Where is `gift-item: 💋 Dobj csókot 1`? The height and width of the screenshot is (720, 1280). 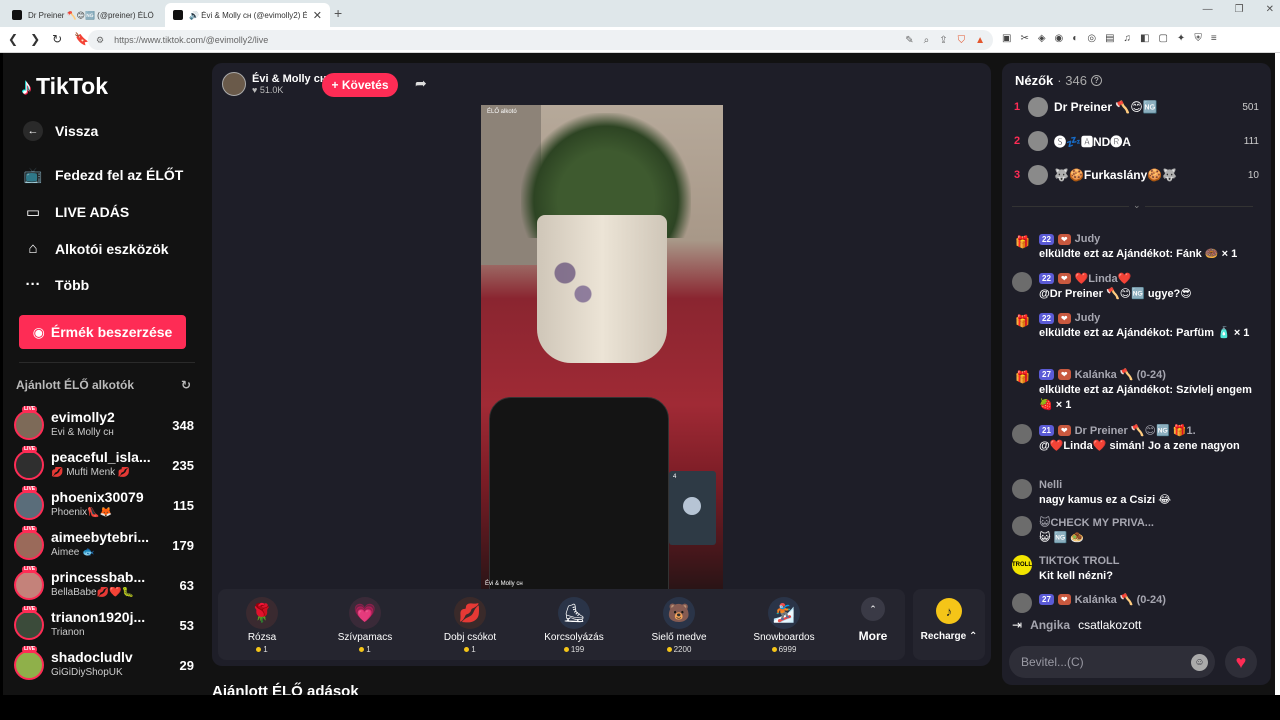
gift-item: 💋 Dobj csókot 1 is located at coordinates (470, 625).